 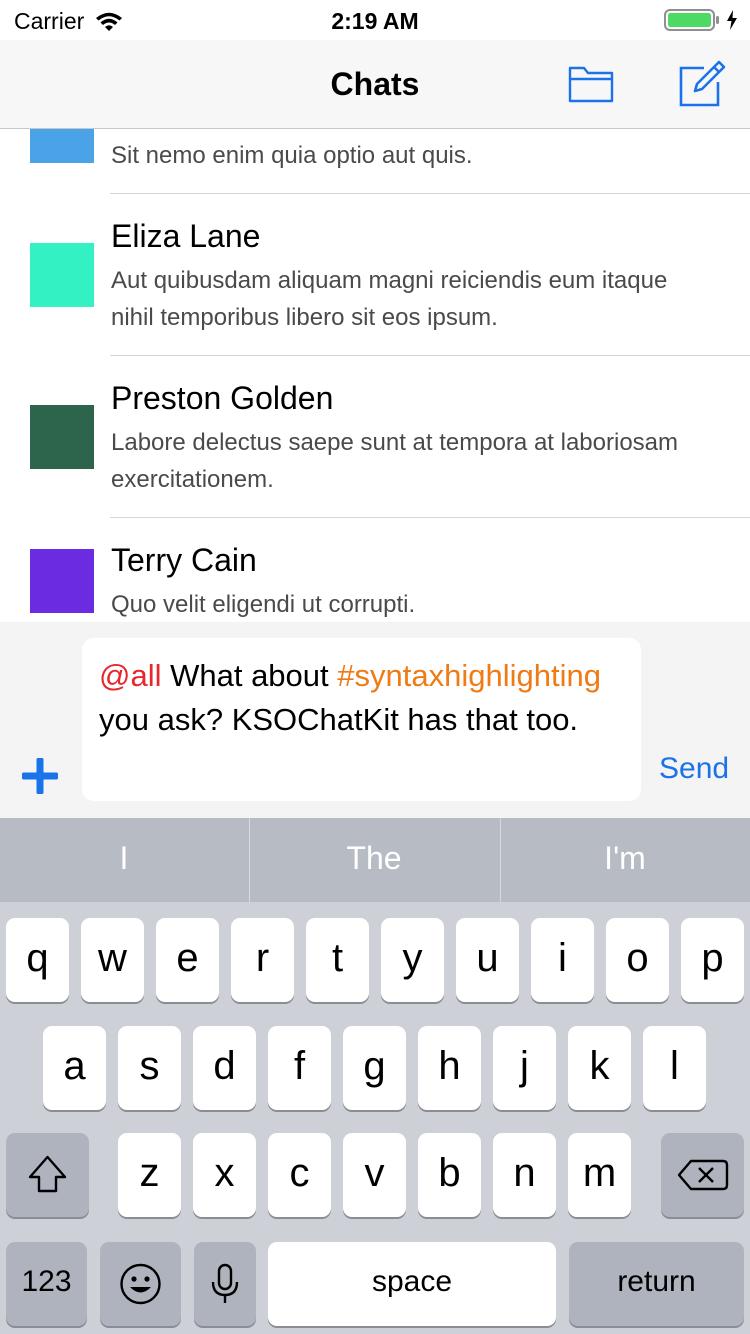 What do you see at coordinates (222, 398) in the screenshot?
I see `chat-name: Preston Golden` at bounding box center [222, 398].